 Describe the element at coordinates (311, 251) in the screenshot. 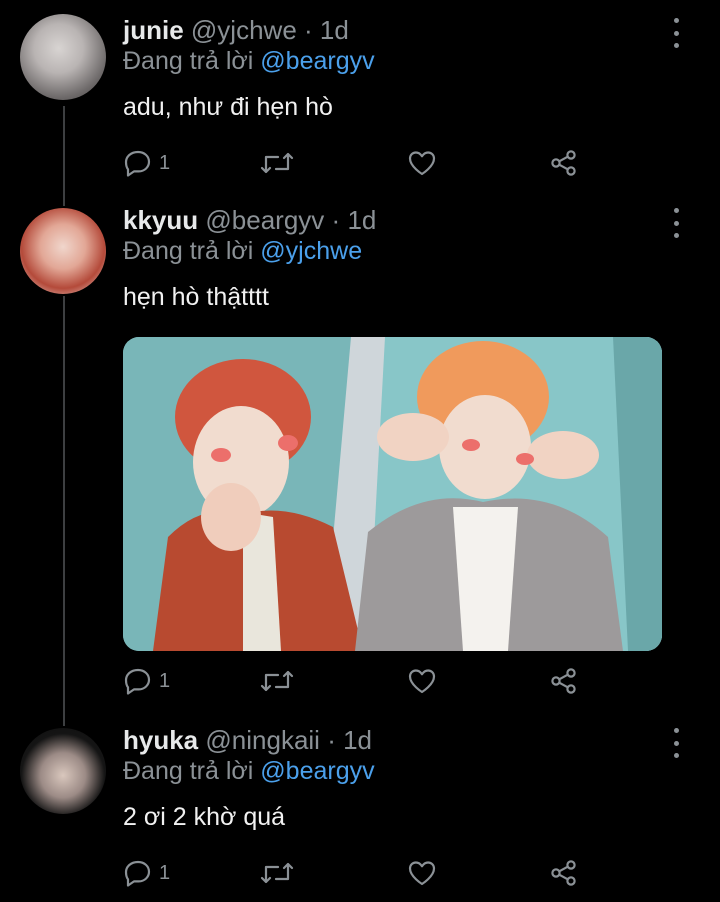

I see `mention-link: @yjchwe` at that location.